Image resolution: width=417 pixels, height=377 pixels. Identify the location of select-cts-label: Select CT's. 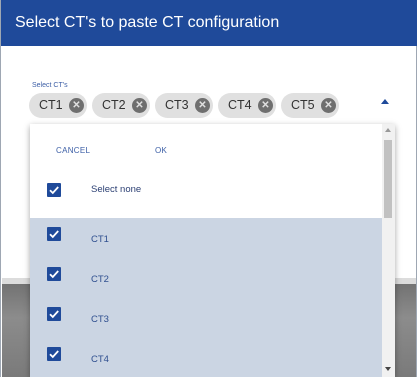
(50, 85).